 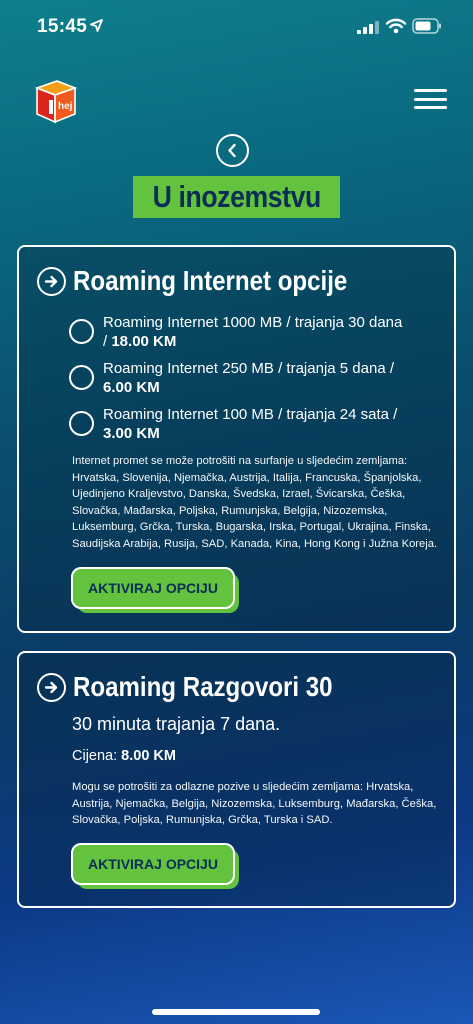 I want to click on location-arrow-icon, so click(x=96, y=25).